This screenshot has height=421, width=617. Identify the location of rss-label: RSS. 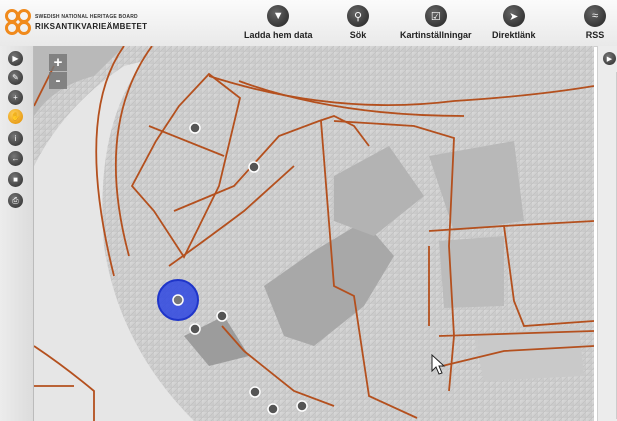
(595, 35).